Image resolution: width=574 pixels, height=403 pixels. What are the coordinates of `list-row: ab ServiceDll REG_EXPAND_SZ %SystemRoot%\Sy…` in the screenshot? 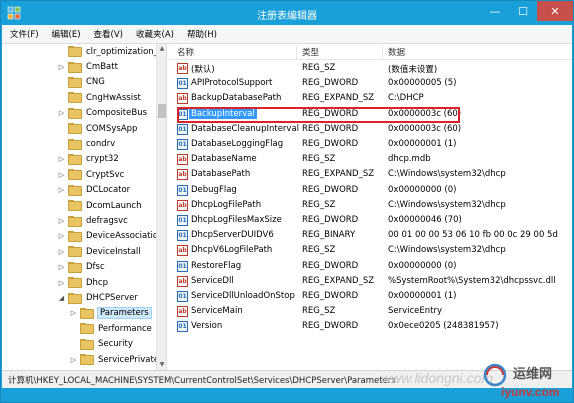 It's located at (370, 281).